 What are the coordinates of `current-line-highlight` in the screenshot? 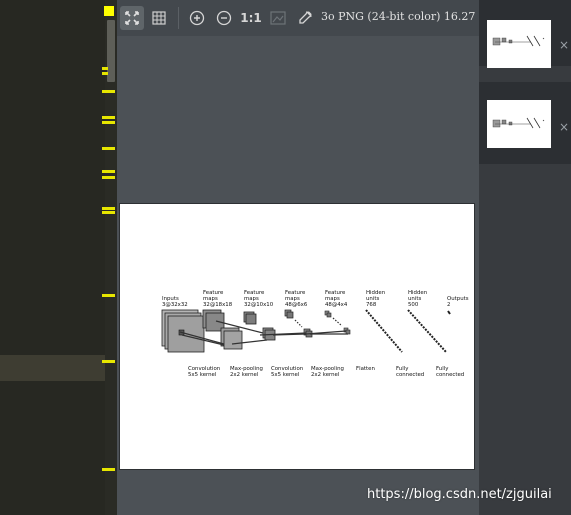 It's located at (58, 368).